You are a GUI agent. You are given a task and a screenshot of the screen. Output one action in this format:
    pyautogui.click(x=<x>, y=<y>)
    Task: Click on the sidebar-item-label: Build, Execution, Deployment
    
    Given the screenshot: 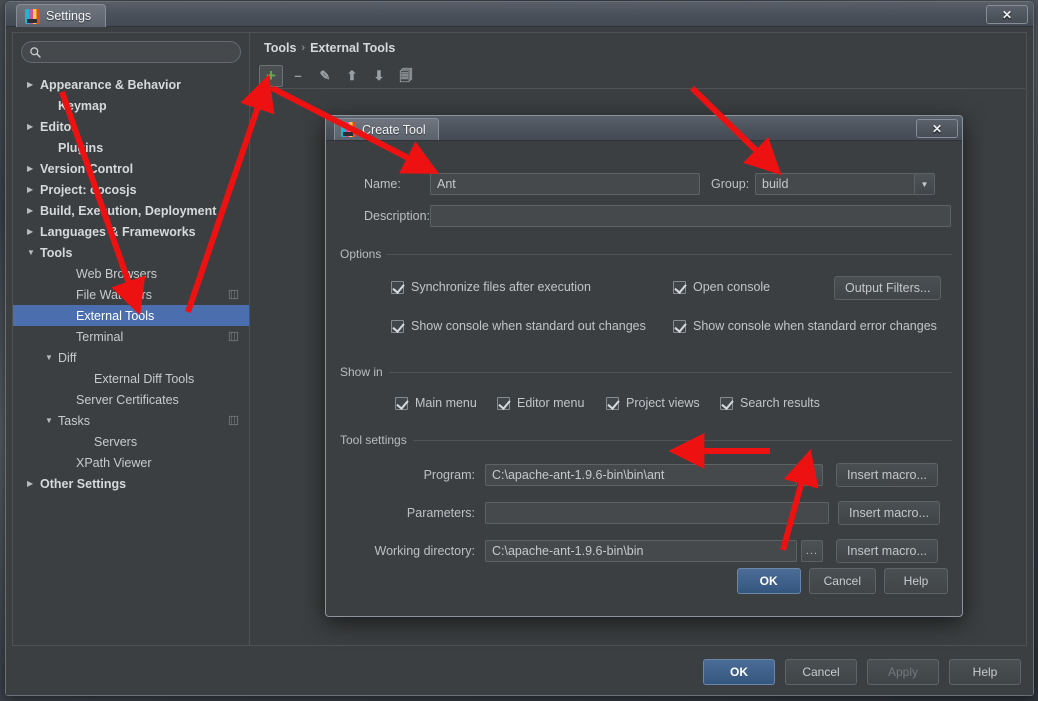 What is the action you would take?
    pyautogui.click(x=128, y=210)
    